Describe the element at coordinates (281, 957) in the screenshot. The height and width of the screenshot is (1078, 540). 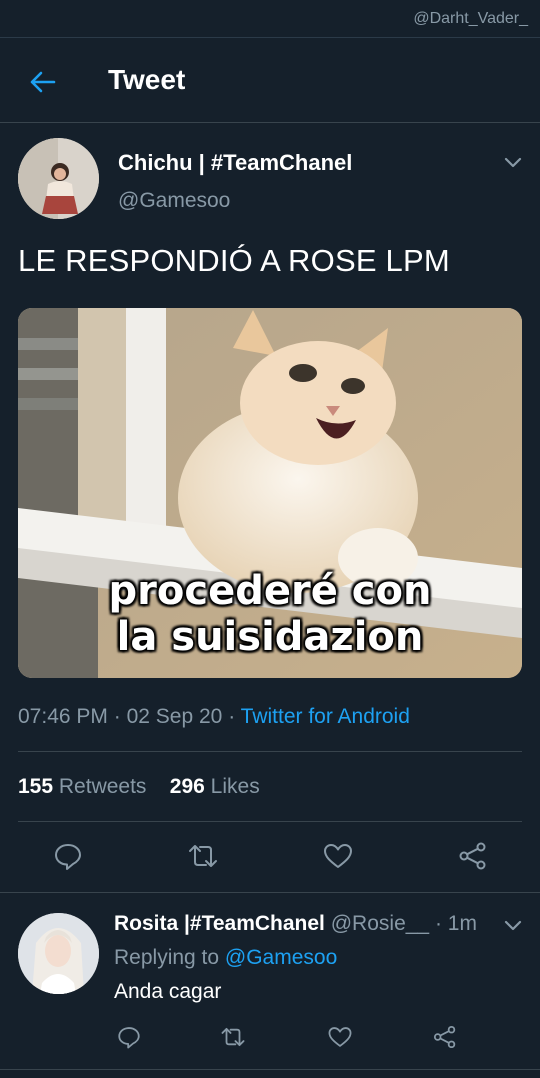
I see `replying-to-mention: @Gamesoo` at that location.